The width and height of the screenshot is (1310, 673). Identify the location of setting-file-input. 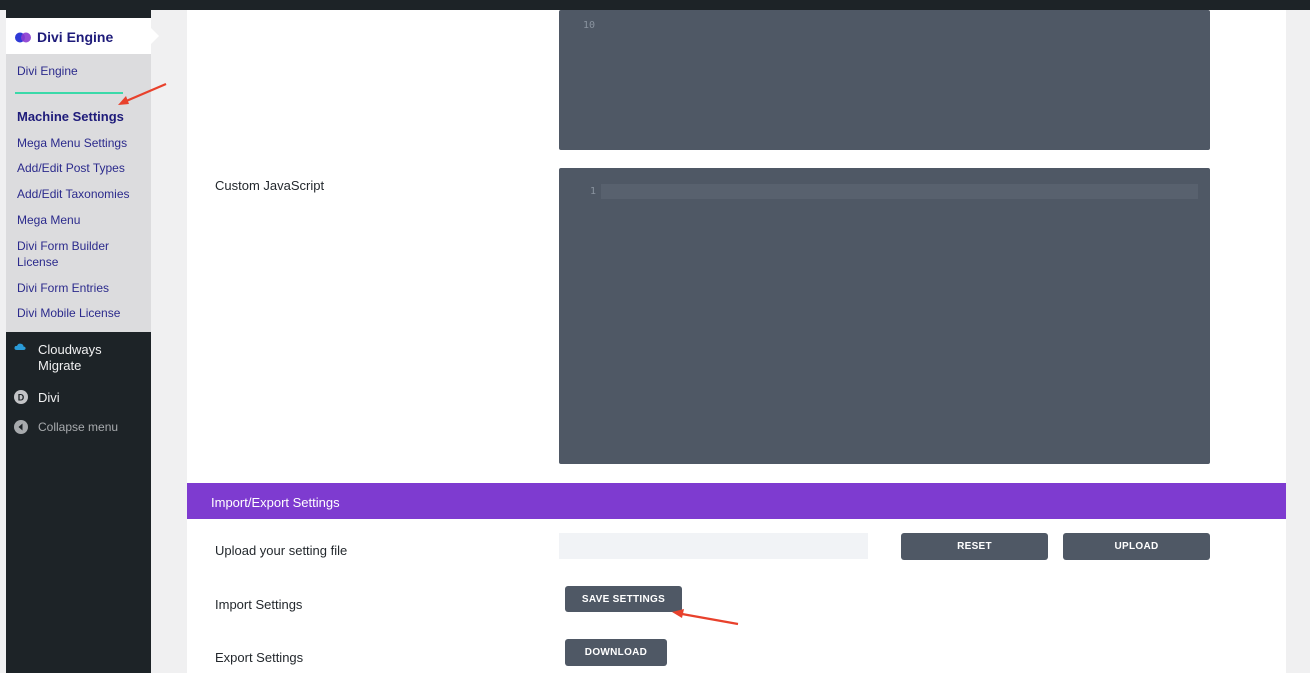
(713, 546).